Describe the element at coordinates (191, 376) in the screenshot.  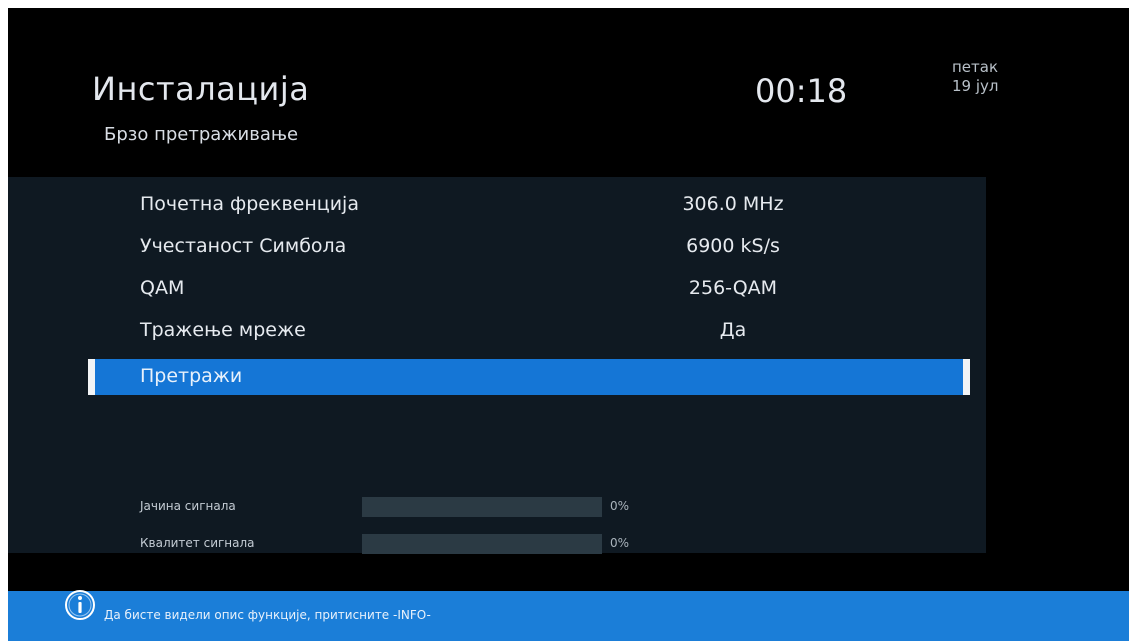
I see `menu-item-label: Претражи` at that location.